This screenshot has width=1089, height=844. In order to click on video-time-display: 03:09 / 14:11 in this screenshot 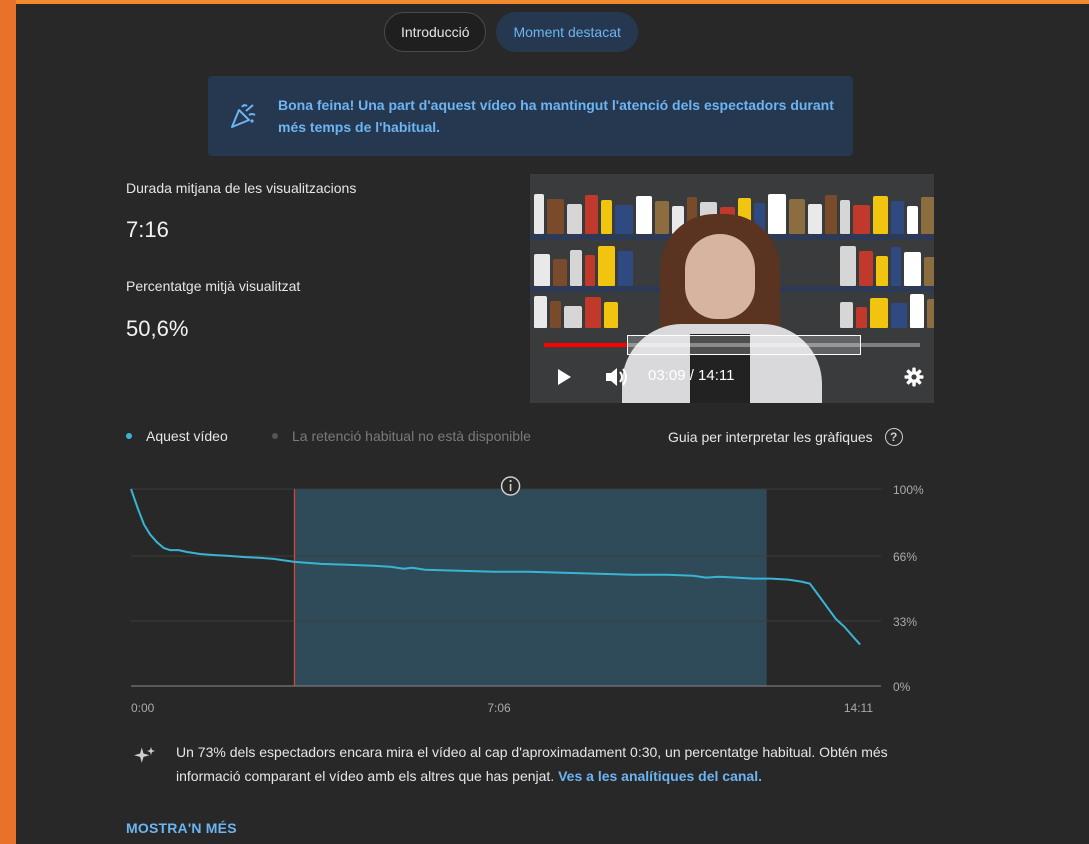, I will do `click(691, 375)`.